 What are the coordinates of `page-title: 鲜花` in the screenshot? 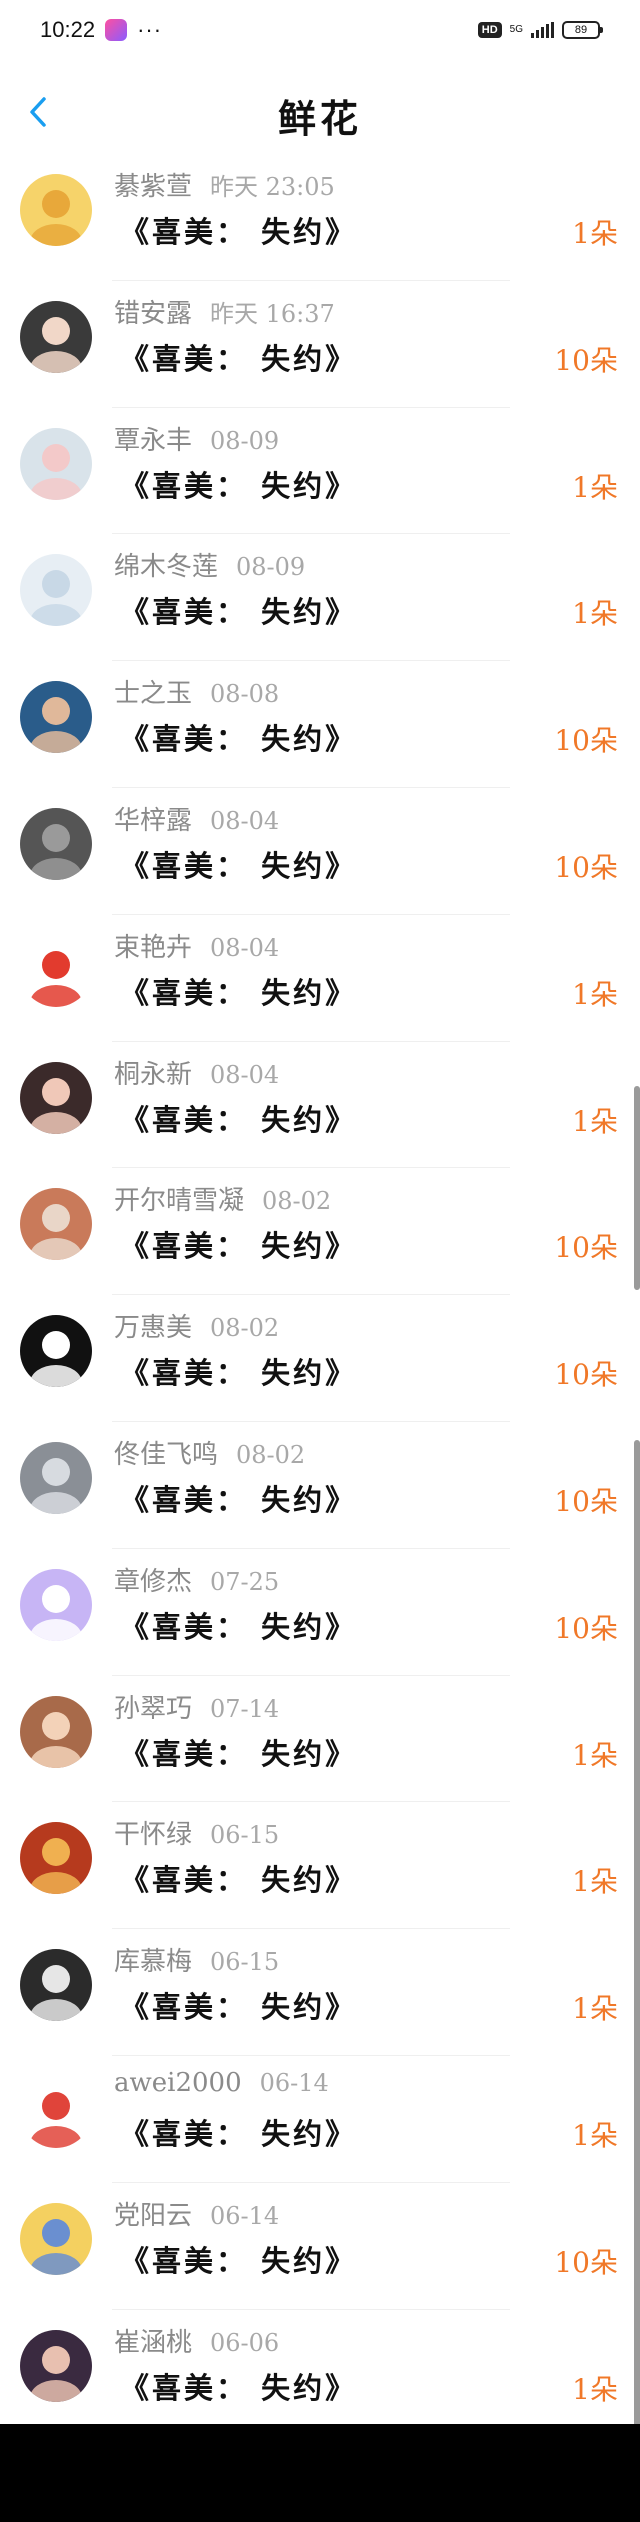 It's located at (319, 118).